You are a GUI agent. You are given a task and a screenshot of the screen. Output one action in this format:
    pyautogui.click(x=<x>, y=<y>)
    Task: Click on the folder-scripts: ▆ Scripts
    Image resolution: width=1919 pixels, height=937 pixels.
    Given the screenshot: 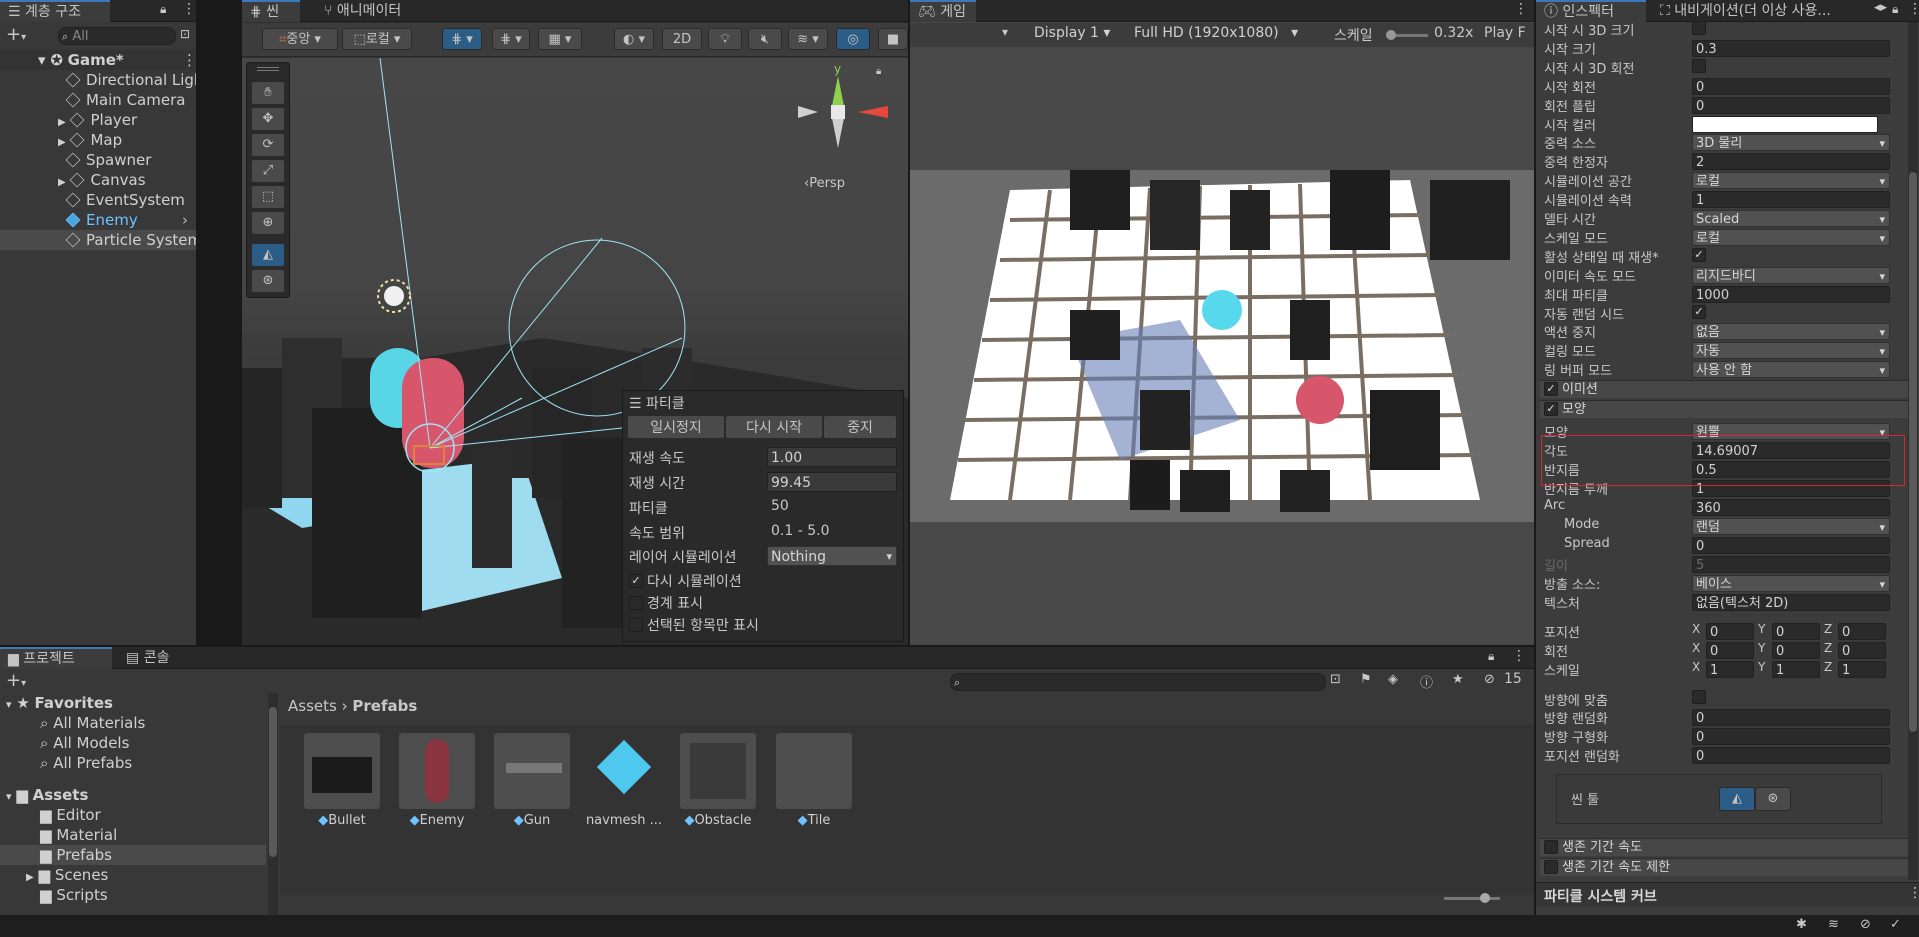 What is the action you would take?
    pyautogui.click(x=74, y=895)
    